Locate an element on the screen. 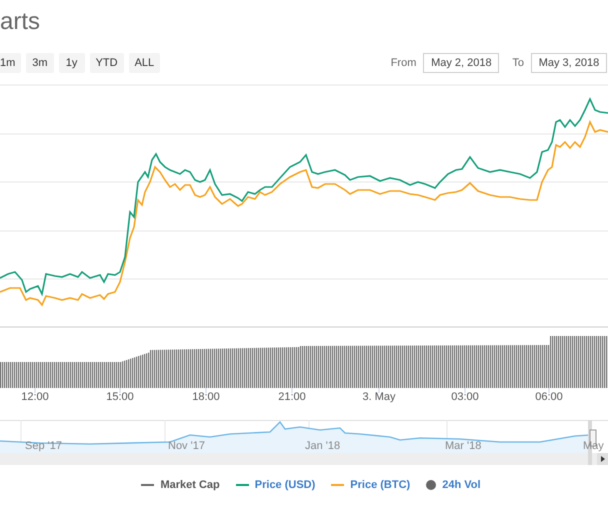 The image size is (608, 505). axis-label: 06:00 is located at coordinates (549, 397).